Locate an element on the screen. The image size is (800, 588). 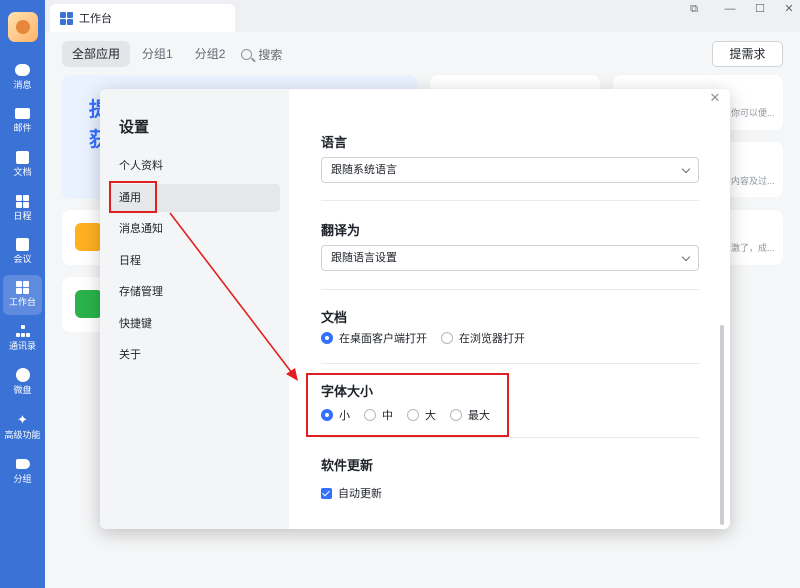
annotation-arrow is located at coordinates (233, 296).